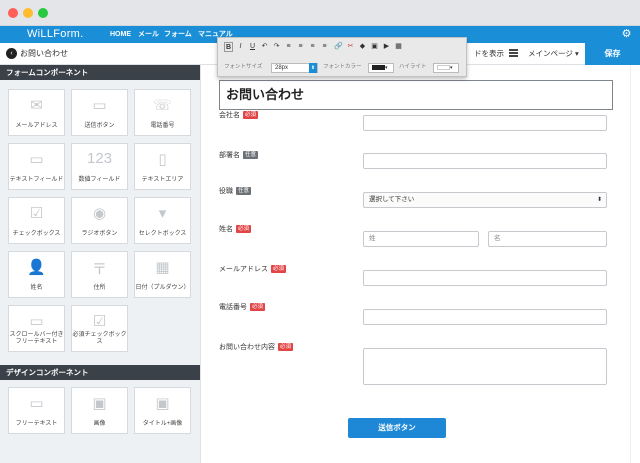 The height and width of the screenshot is (463, 640). What do you see at coordinates (350, 47) in the screenshot?
I see `unlink-icon: ✂` at bounding box center [350, 47].